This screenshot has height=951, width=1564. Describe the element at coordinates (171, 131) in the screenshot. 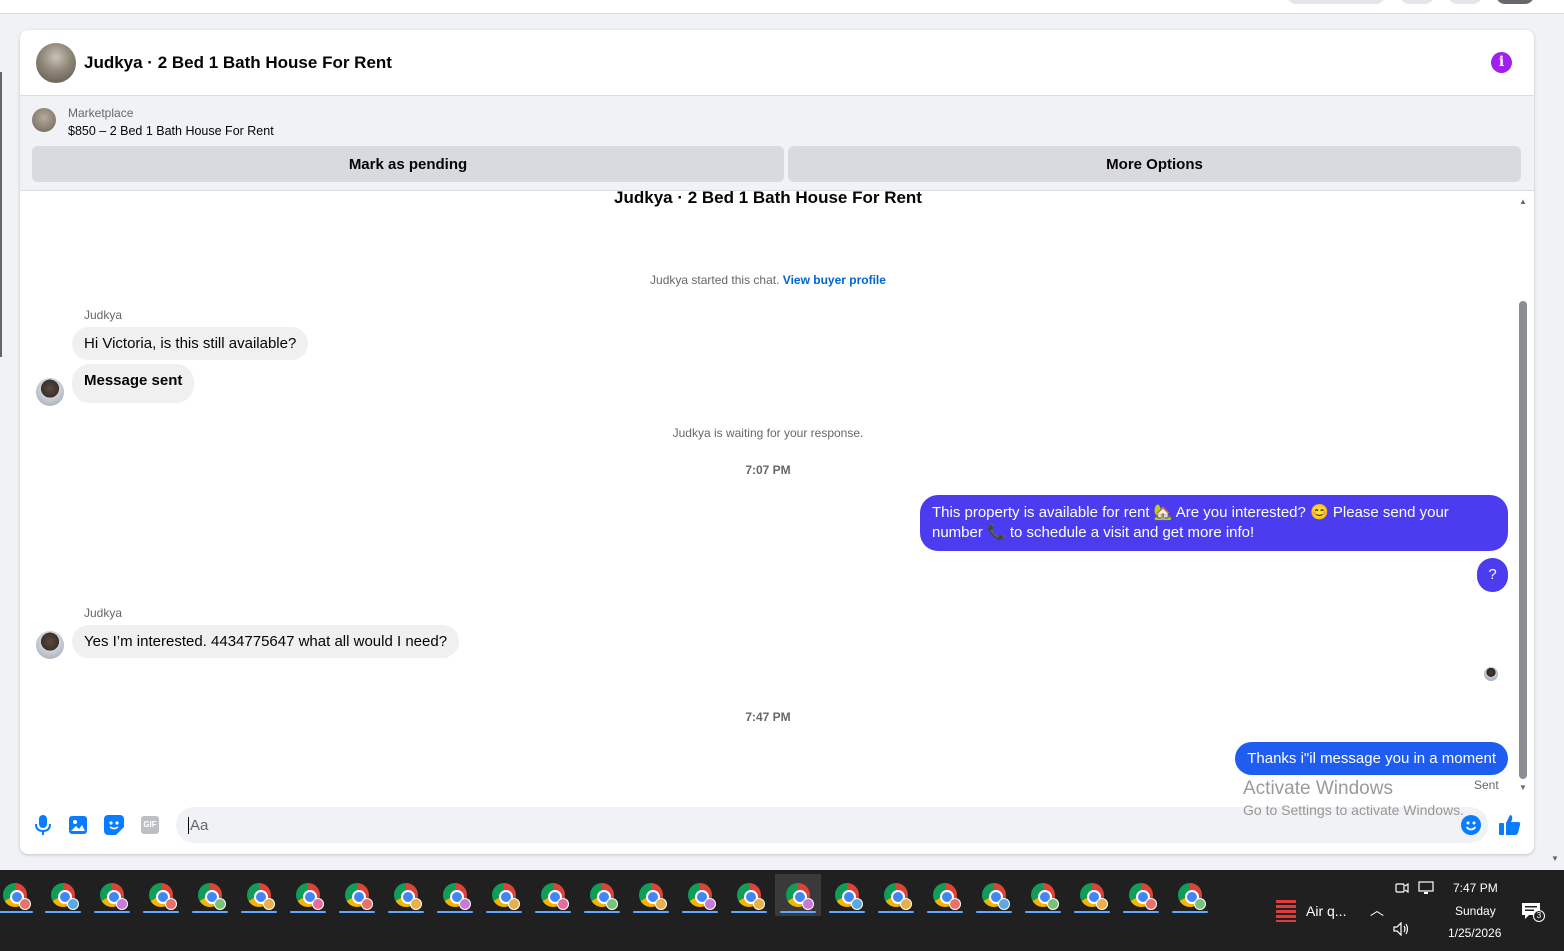

I see `listing-price-title: $850 – 2 Bed 1 Bath House For Rent` at that location.